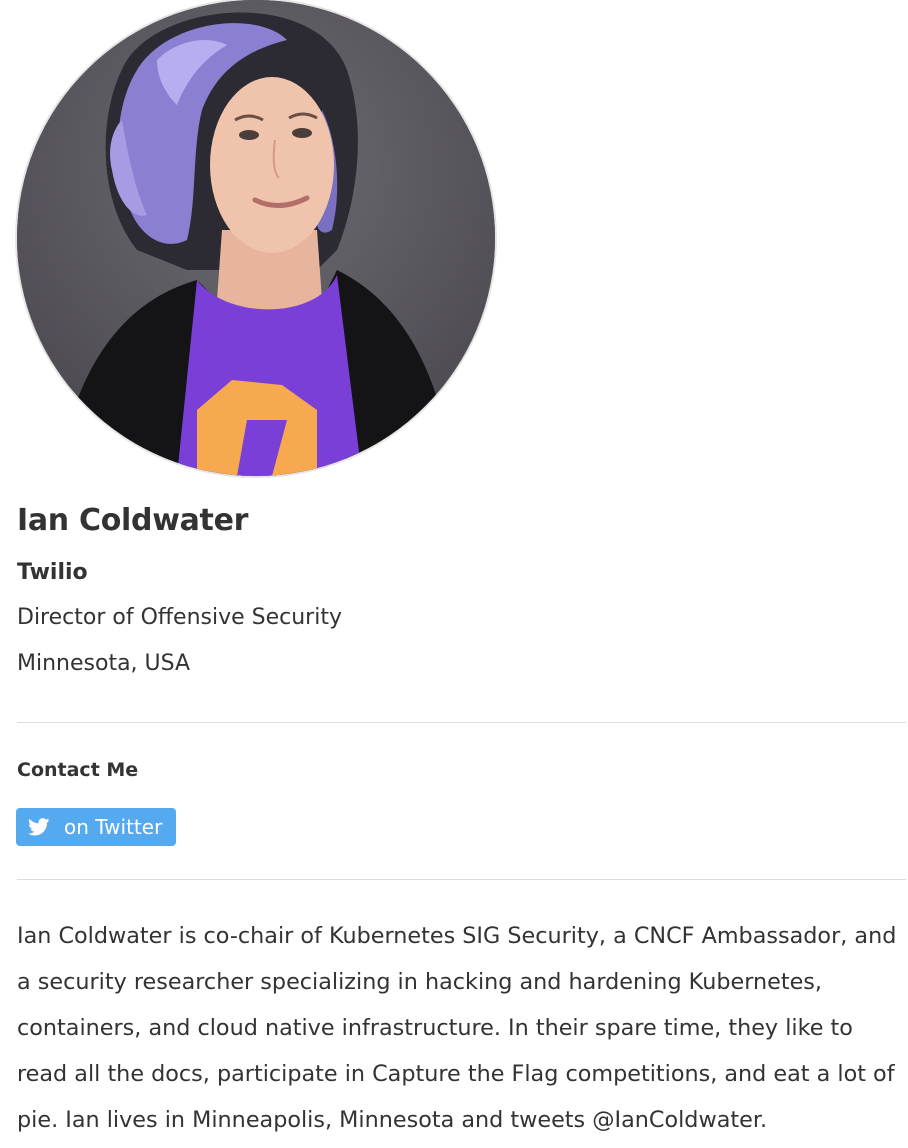 The width and height of the screenshot is (908, 1148). I want to click on contact-heading: Contact Me, so click(78, 770).